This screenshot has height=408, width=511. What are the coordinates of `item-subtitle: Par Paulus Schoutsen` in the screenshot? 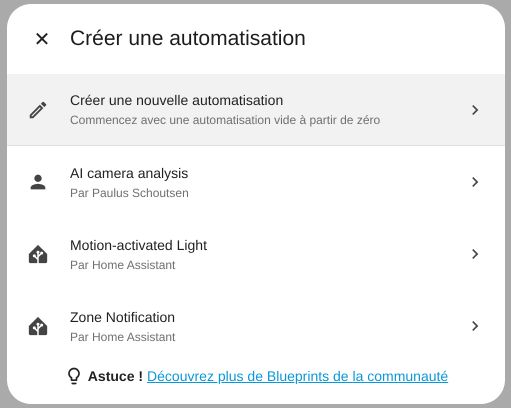 It's located at (130, 193).